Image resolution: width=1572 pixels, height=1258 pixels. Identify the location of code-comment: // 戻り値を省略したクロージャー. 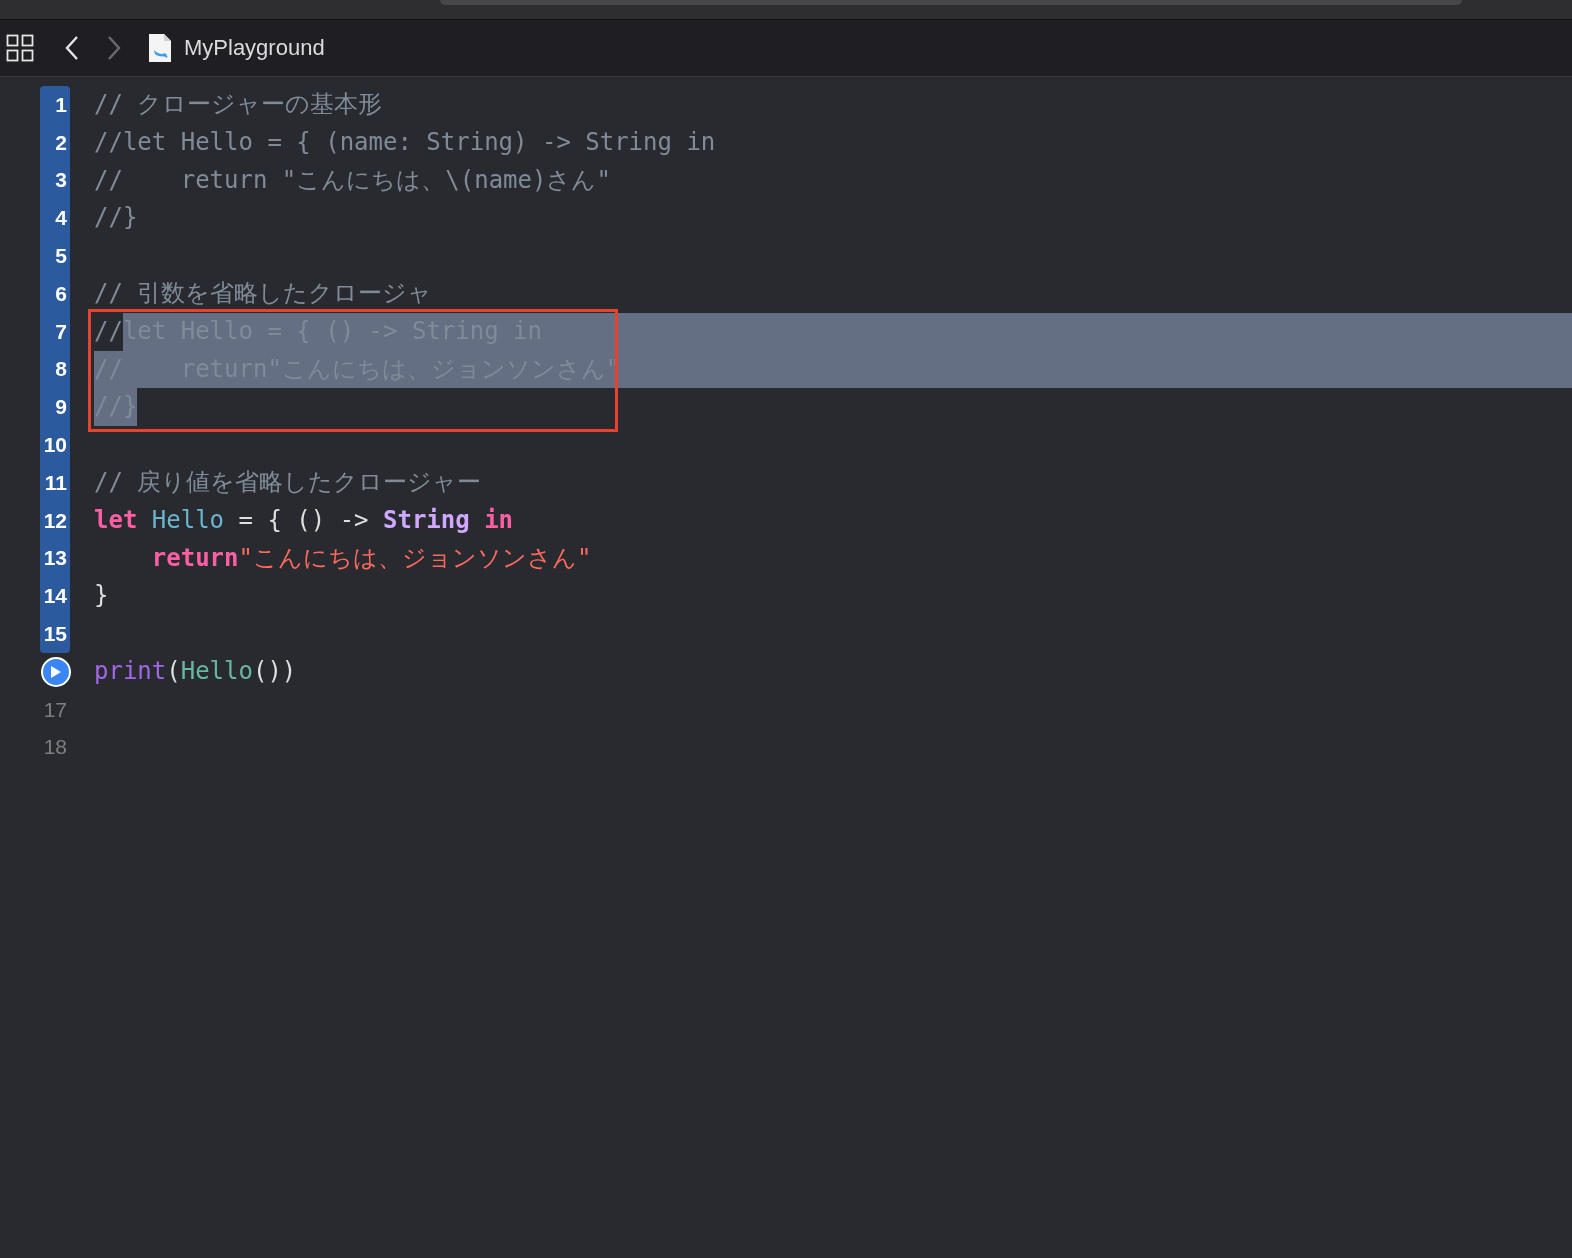
(288, 482).